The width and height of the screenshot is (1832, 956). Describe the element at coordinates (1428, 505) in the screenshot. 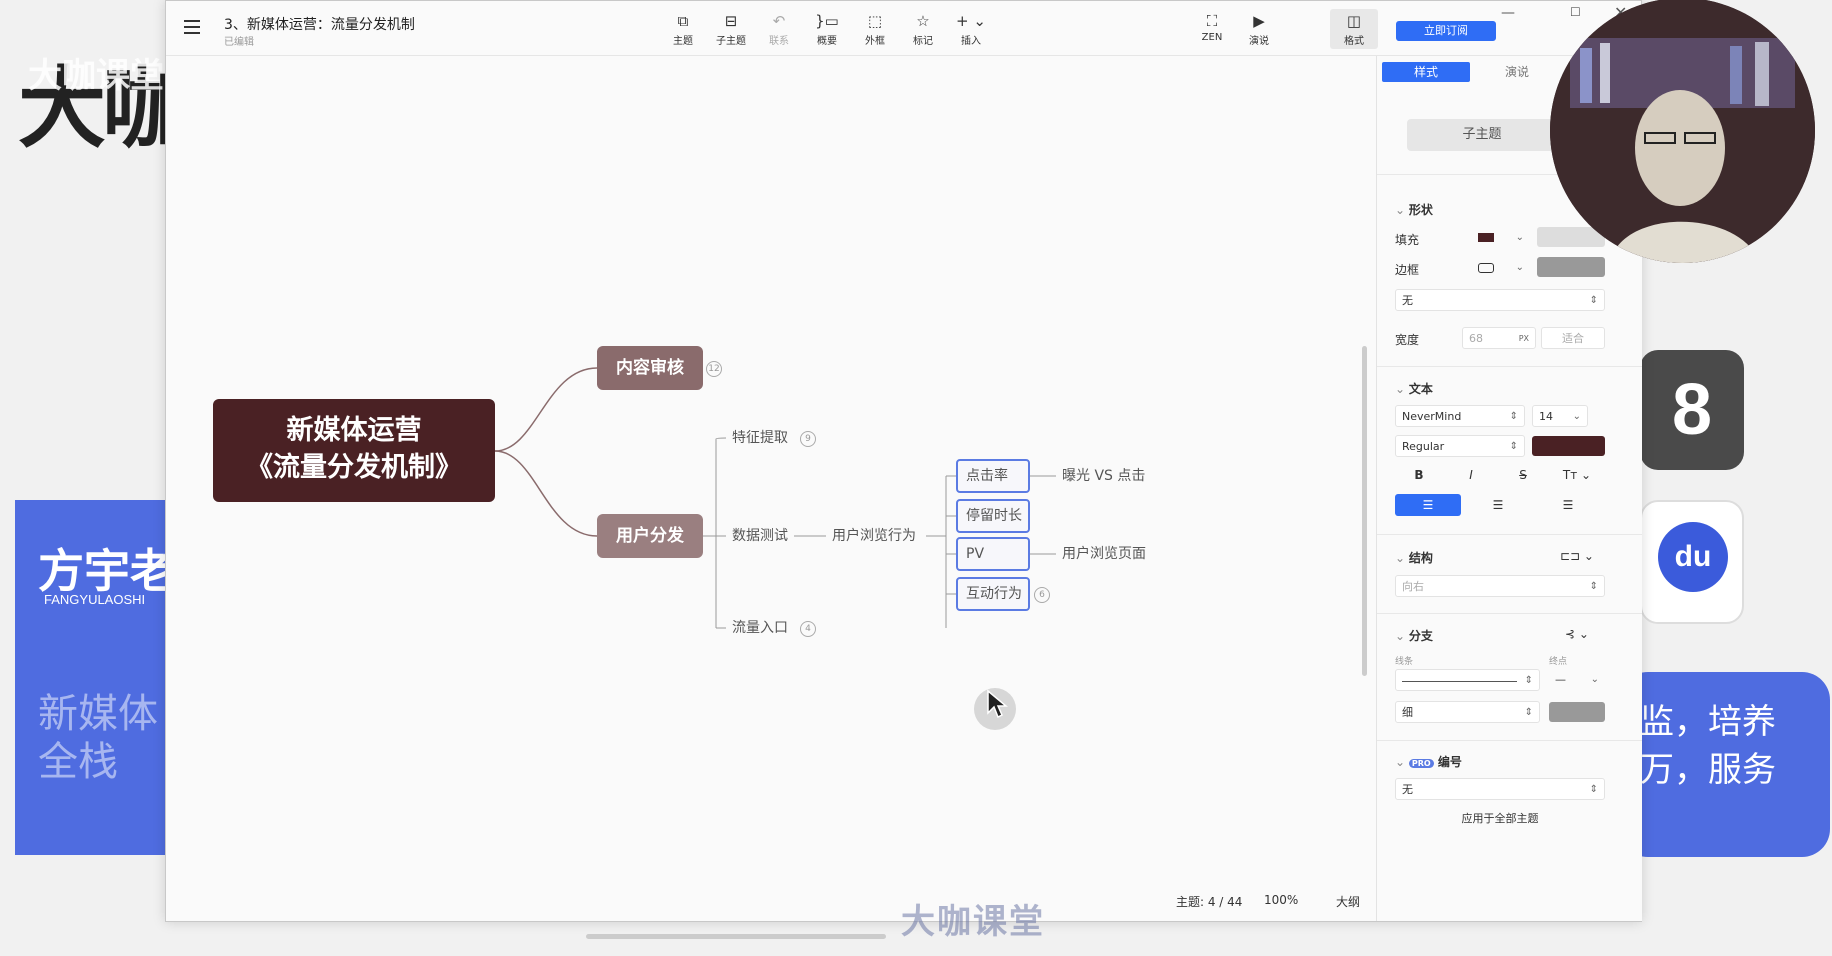

I see `align-left-icon: ☰` at that location.